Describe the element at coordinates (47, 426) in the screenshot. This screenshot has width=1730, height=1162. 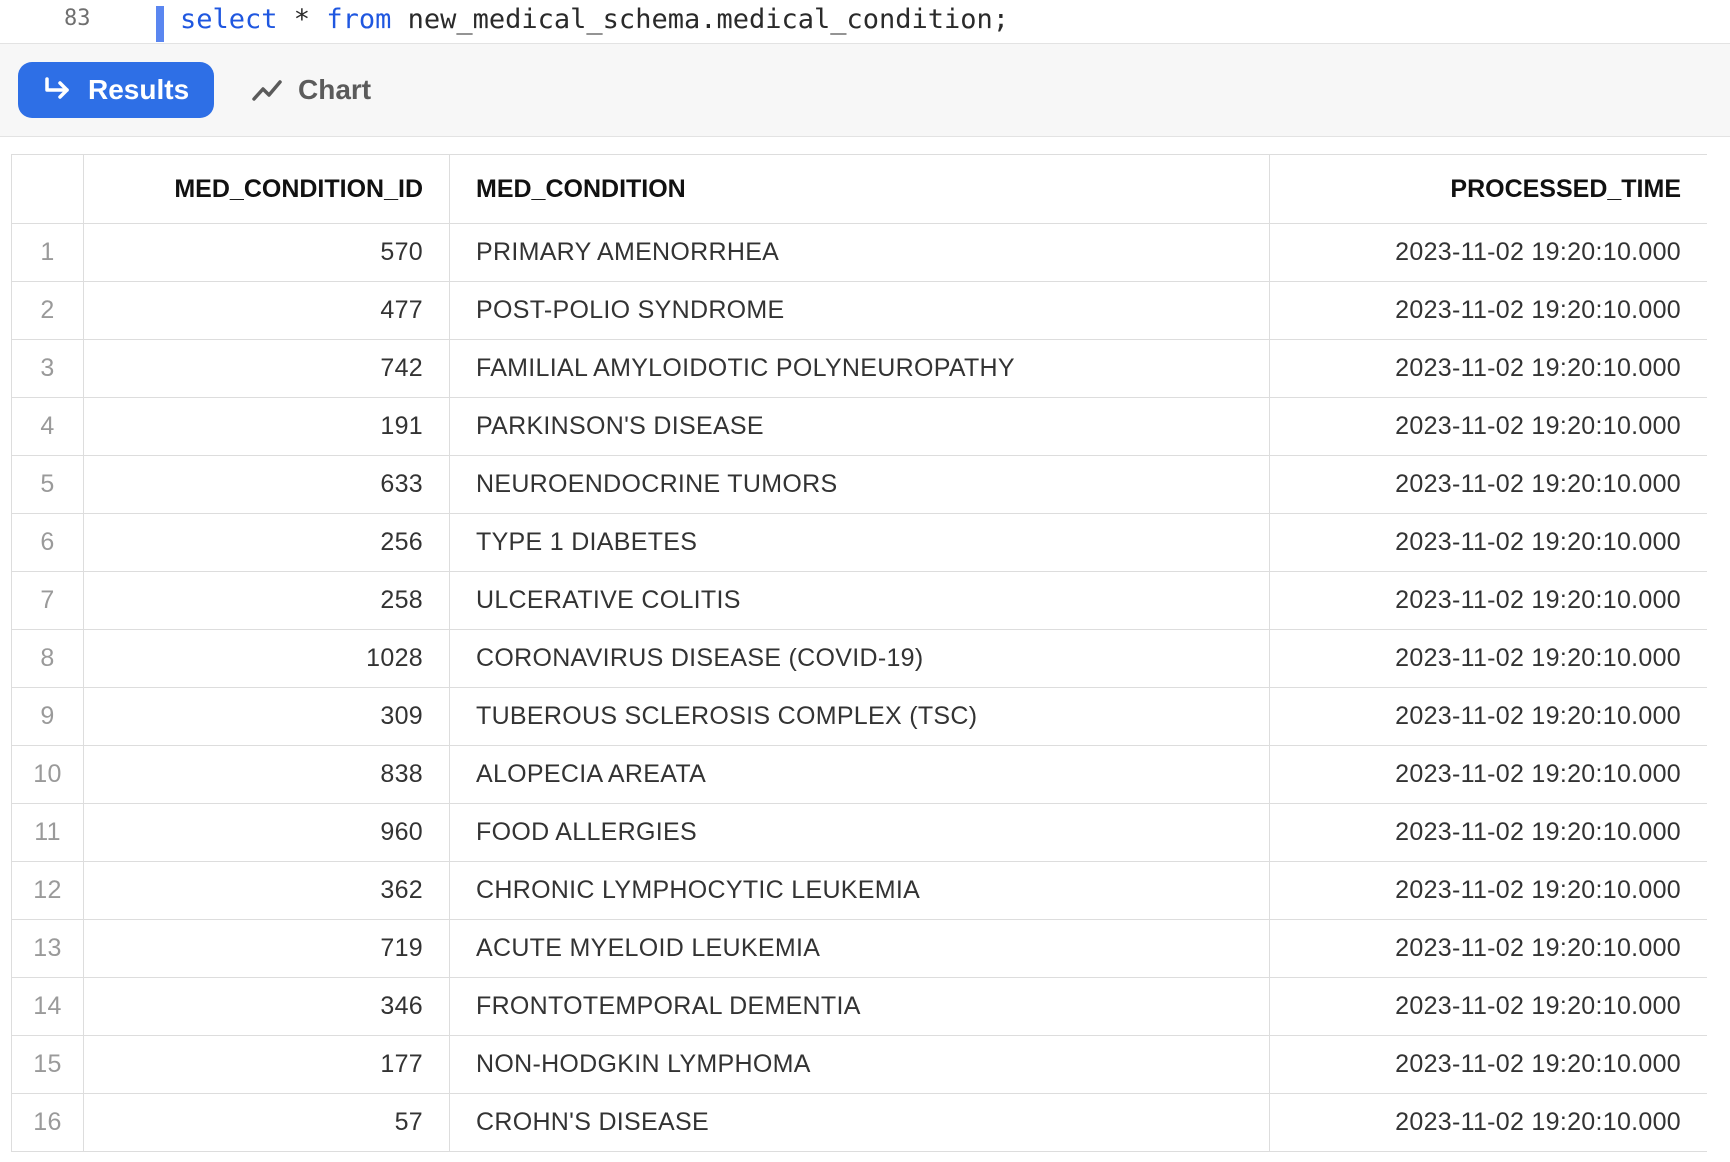
I see `row-number: 4` at that location.